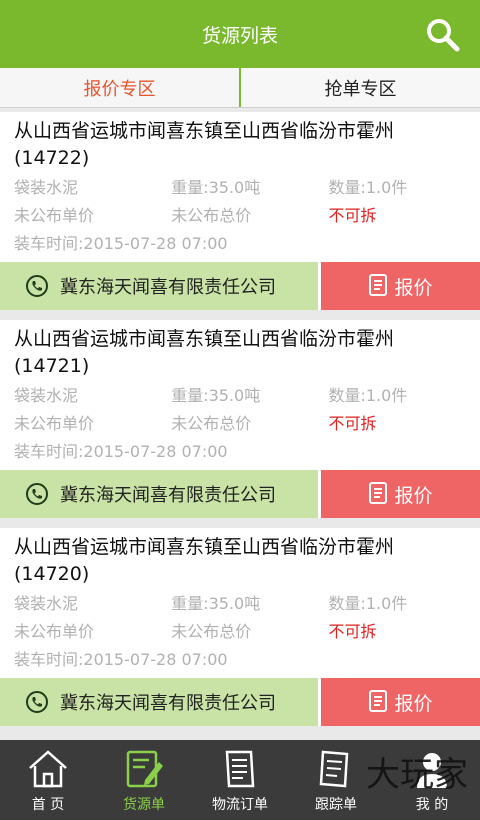  Describe the element at coordinates (240, 769) in the screenshot. I see `order-icon` at that location.